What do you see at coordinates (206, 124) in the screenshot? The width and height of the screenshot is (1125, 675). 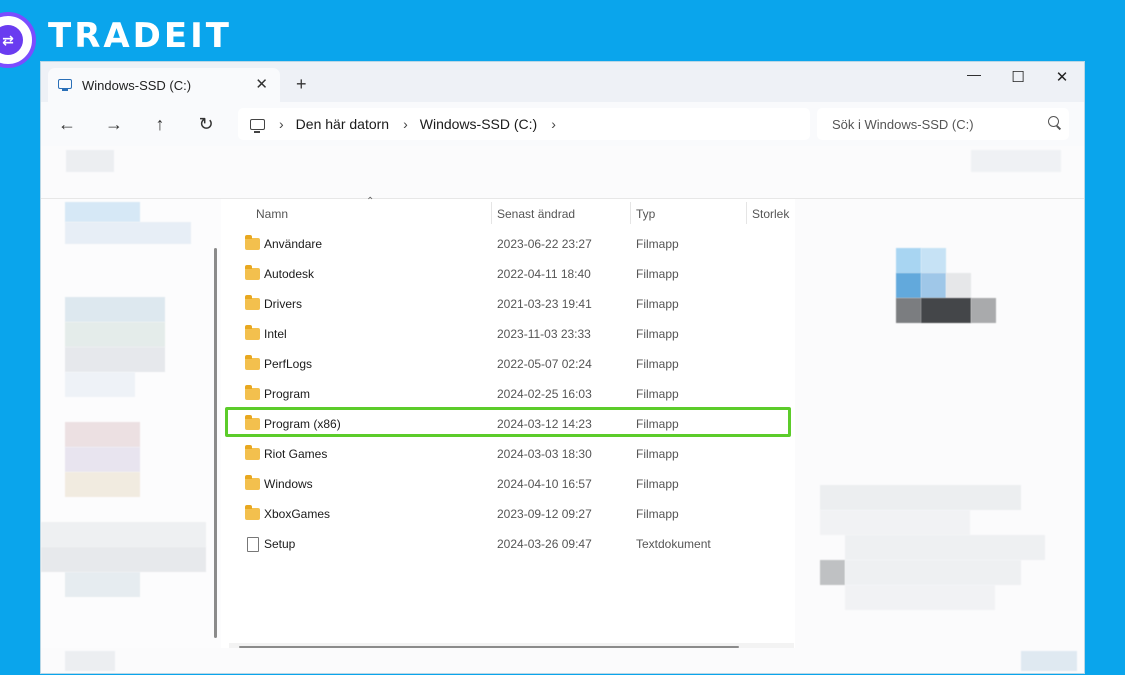 I see `refresh-icon: ↻` at bounding box center [206, 124].